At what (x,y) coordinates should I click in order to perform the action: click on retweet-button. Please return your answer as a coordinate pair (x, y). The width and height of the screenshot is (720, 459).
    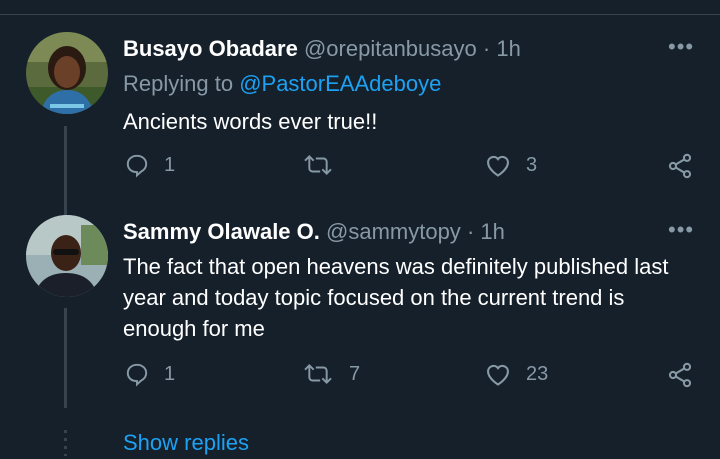
    Looking at the image, I should click on (325, 165).